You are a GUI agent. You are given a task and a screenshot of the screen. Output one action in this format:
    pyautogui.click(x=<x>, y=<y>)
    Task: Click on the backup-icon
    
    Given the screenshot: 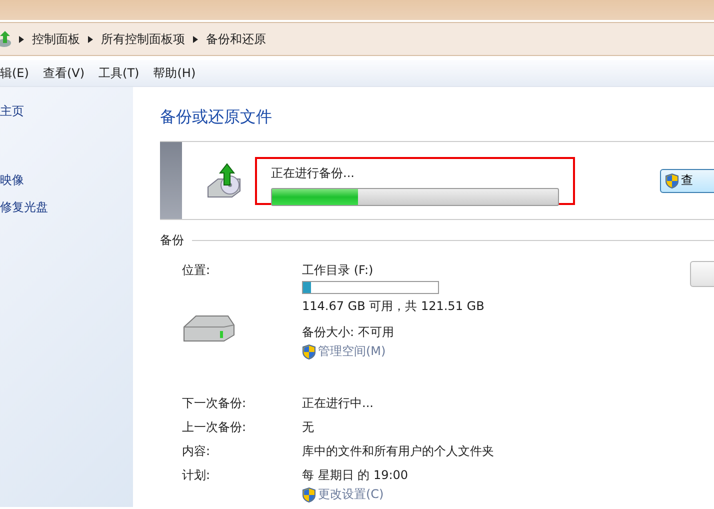 What is the action you would take?
    pyautogui.click(x=5, y=39)
    